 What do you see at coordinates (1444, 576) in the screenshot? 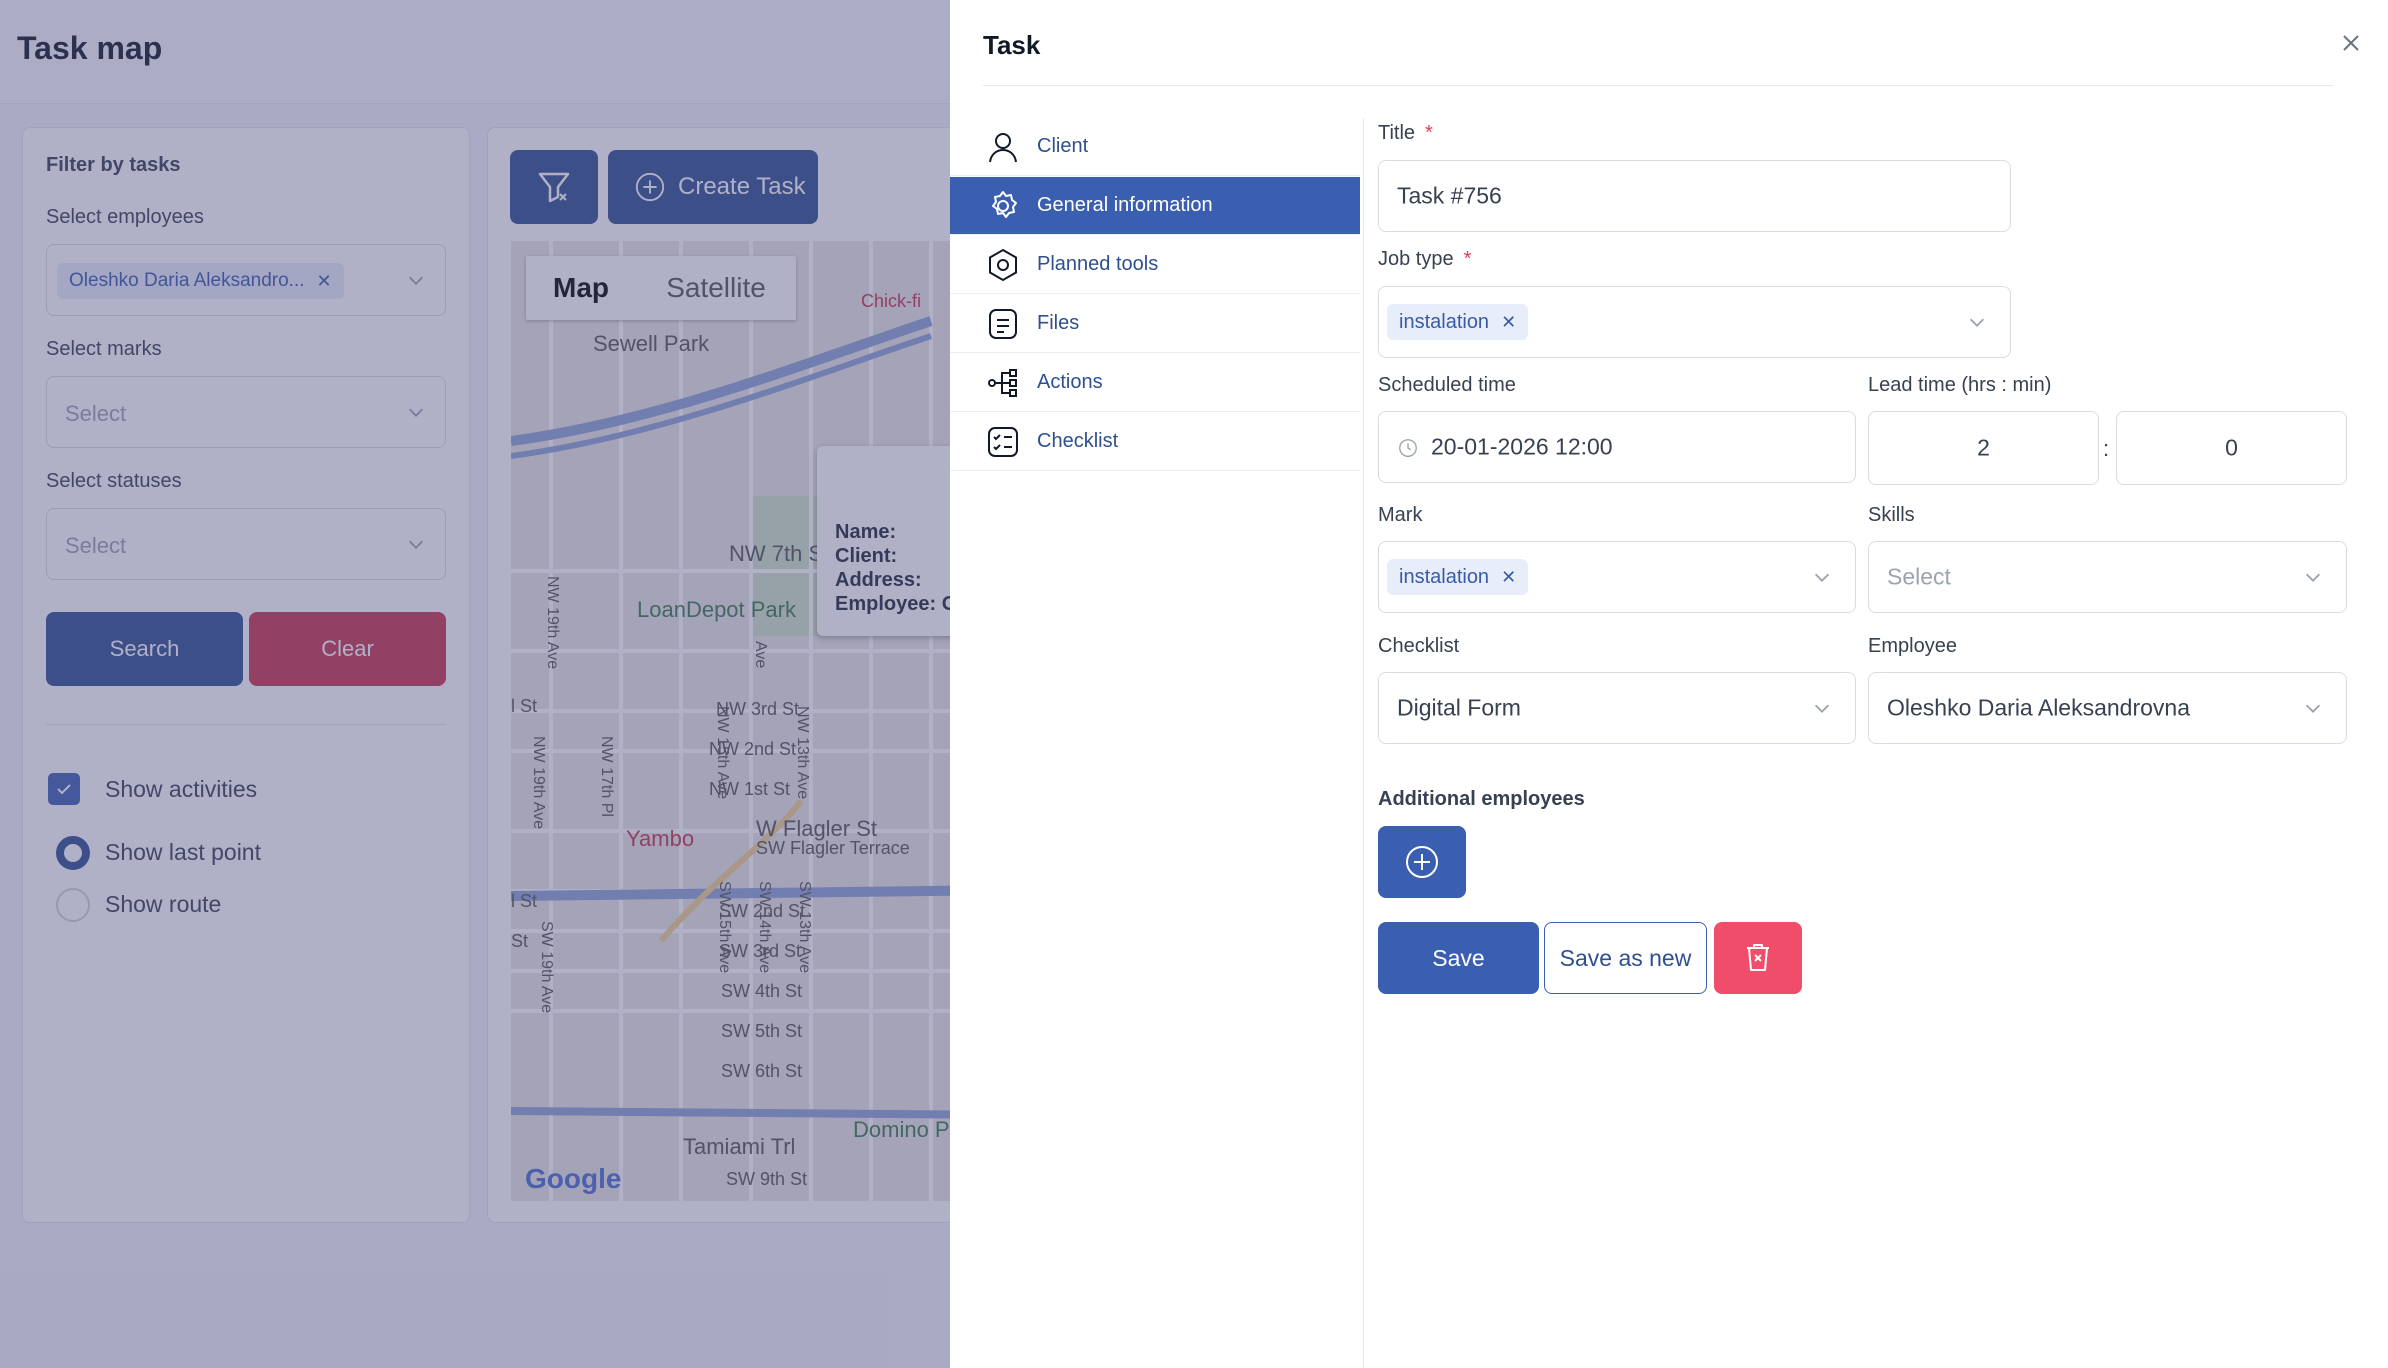
I see `mark-chip-label: instalation` at bounding box center [1444, 576].